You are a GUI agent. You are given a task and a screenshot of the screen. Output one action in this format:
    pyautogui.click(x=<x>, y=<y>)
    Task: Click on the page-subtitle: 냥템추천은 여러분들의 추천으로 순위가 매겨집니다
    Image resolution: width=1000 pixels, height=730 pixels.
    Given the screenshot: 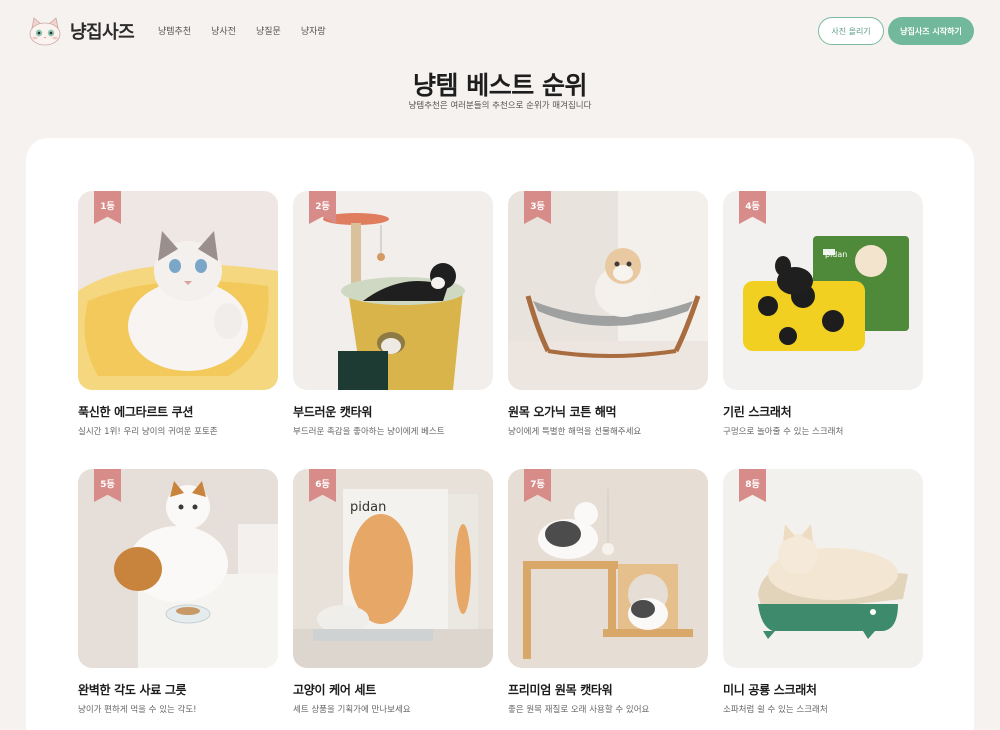 What is the action you would take?
    pyautogui.click(x=500, y=106)
    